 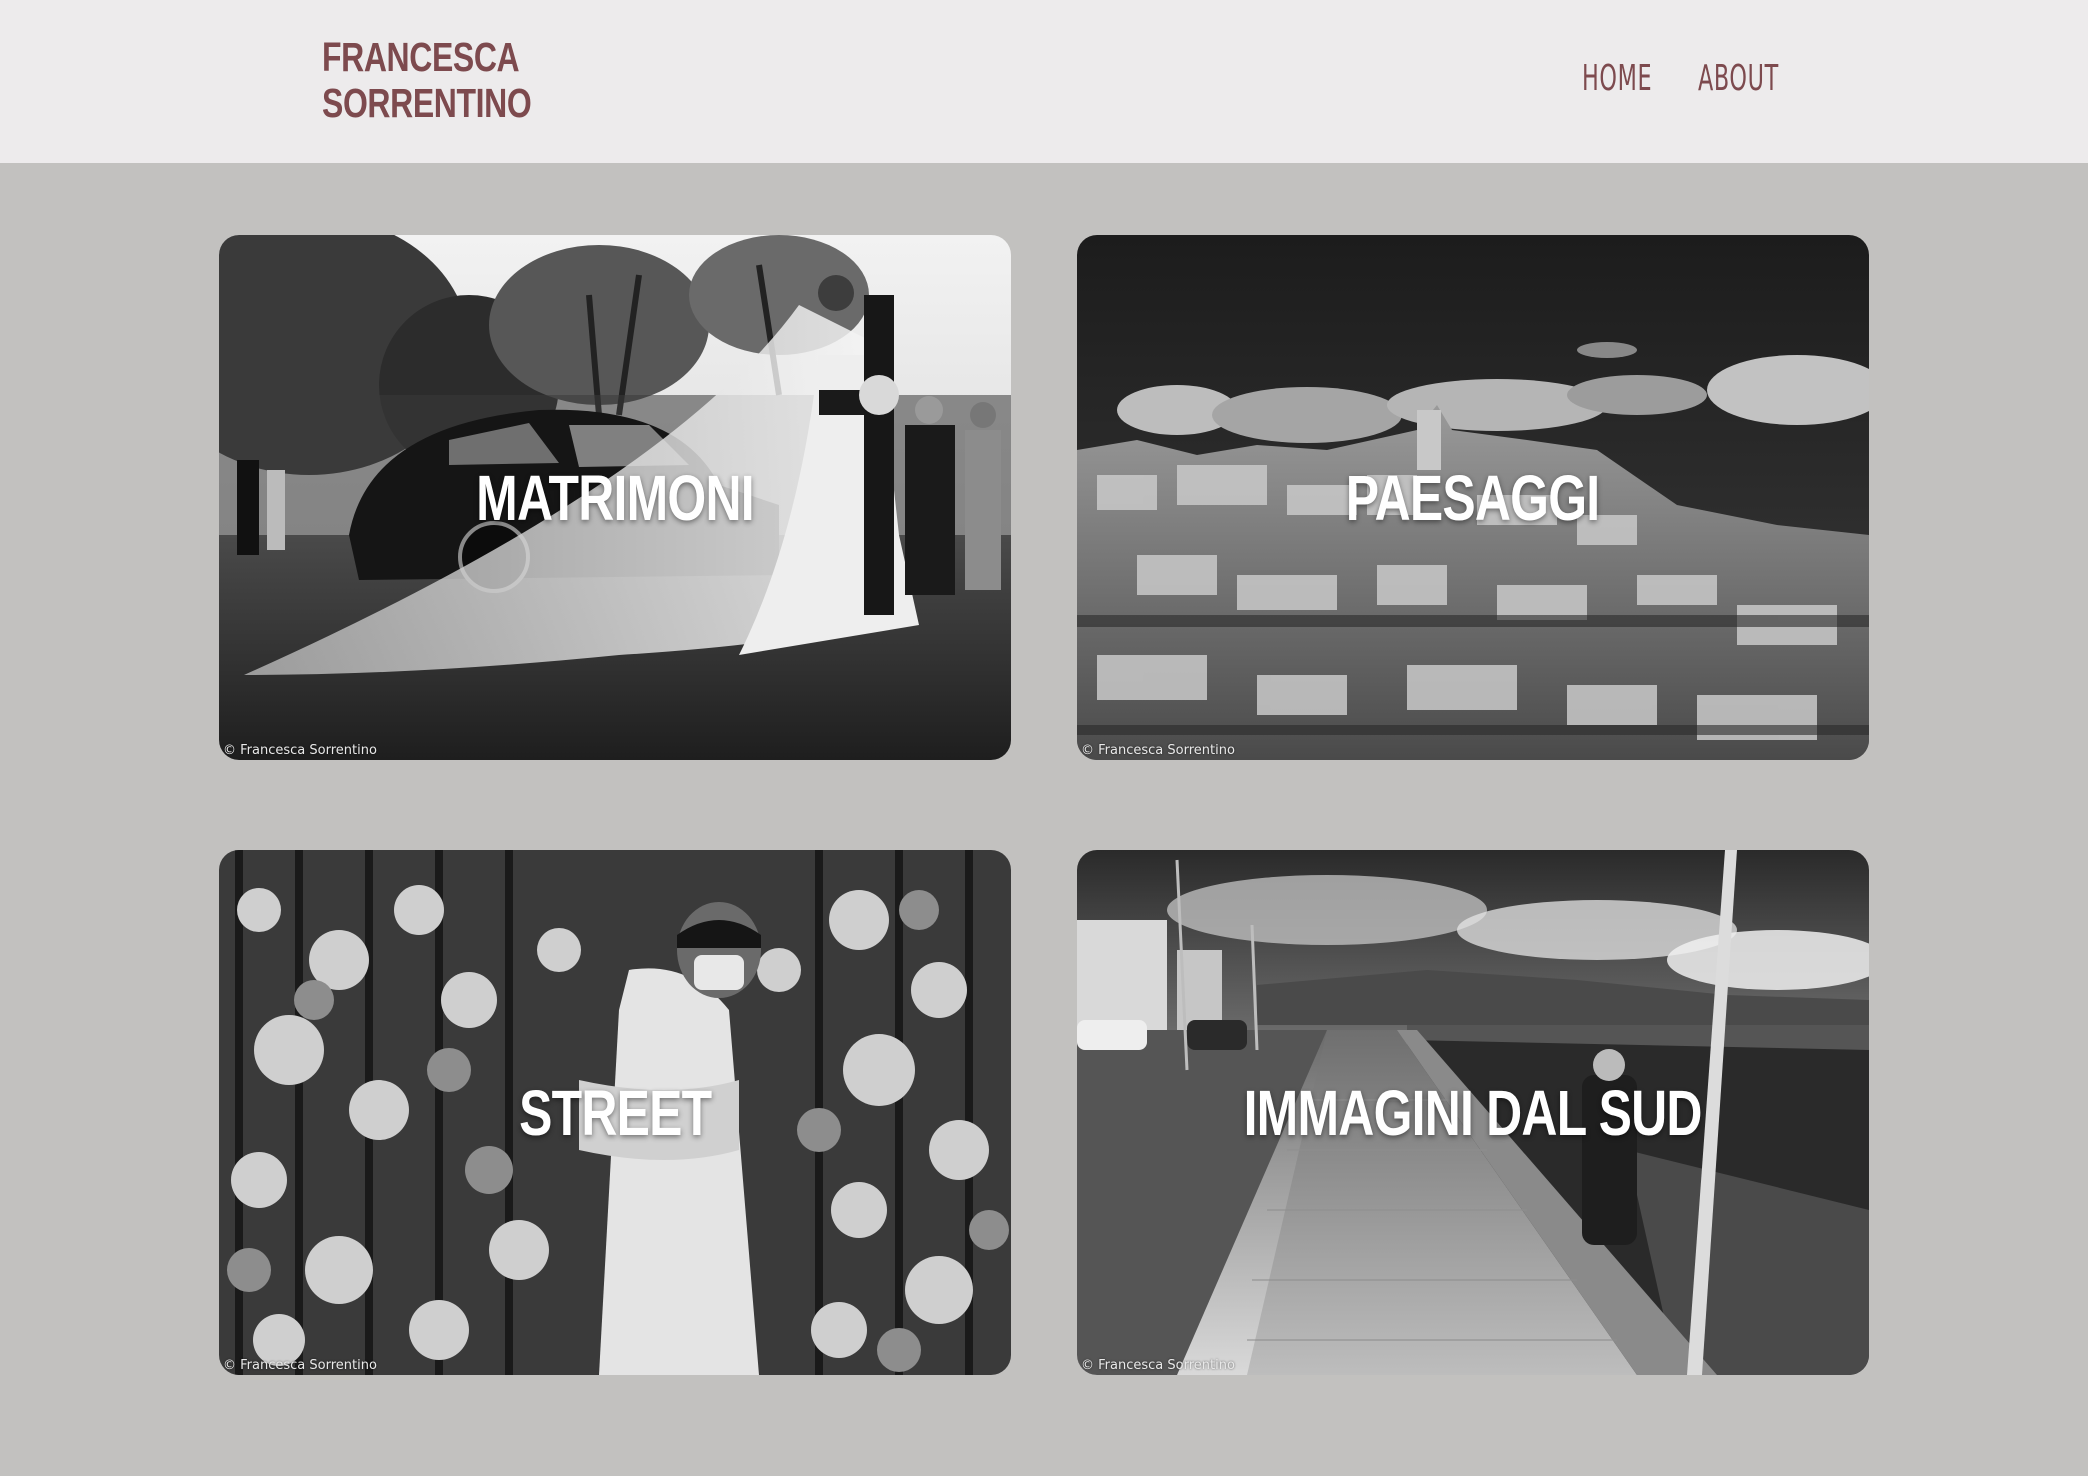 What do you see at coordinates (421, 57) in the screenshot?
I see `logo-line-1: FRANCESCA` at bounding box center [421, 57].